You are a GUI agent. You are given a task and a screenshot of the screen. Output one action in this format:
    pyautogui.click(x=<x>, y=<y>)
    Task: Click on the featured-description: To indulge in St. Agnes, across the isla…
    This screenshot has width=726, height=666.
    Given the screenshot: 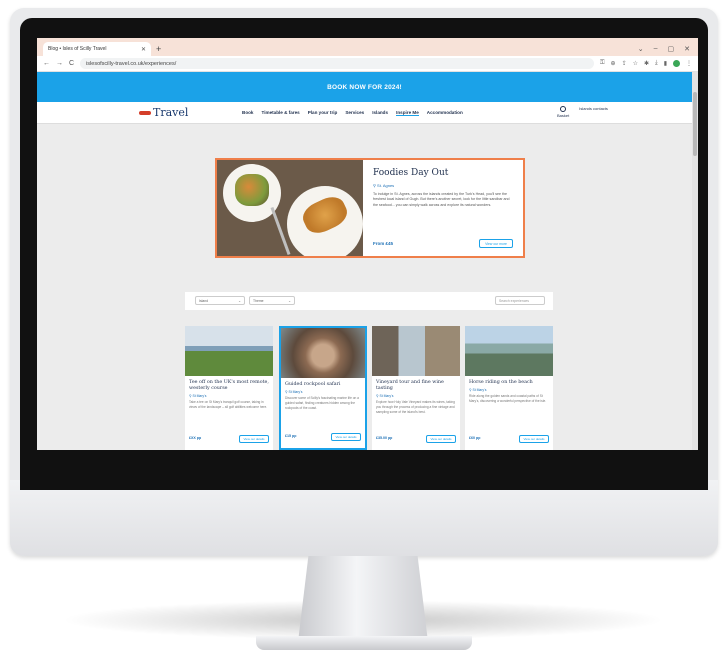 What is the action you would take?
    pyautogui.click(x=441, y=199)
    